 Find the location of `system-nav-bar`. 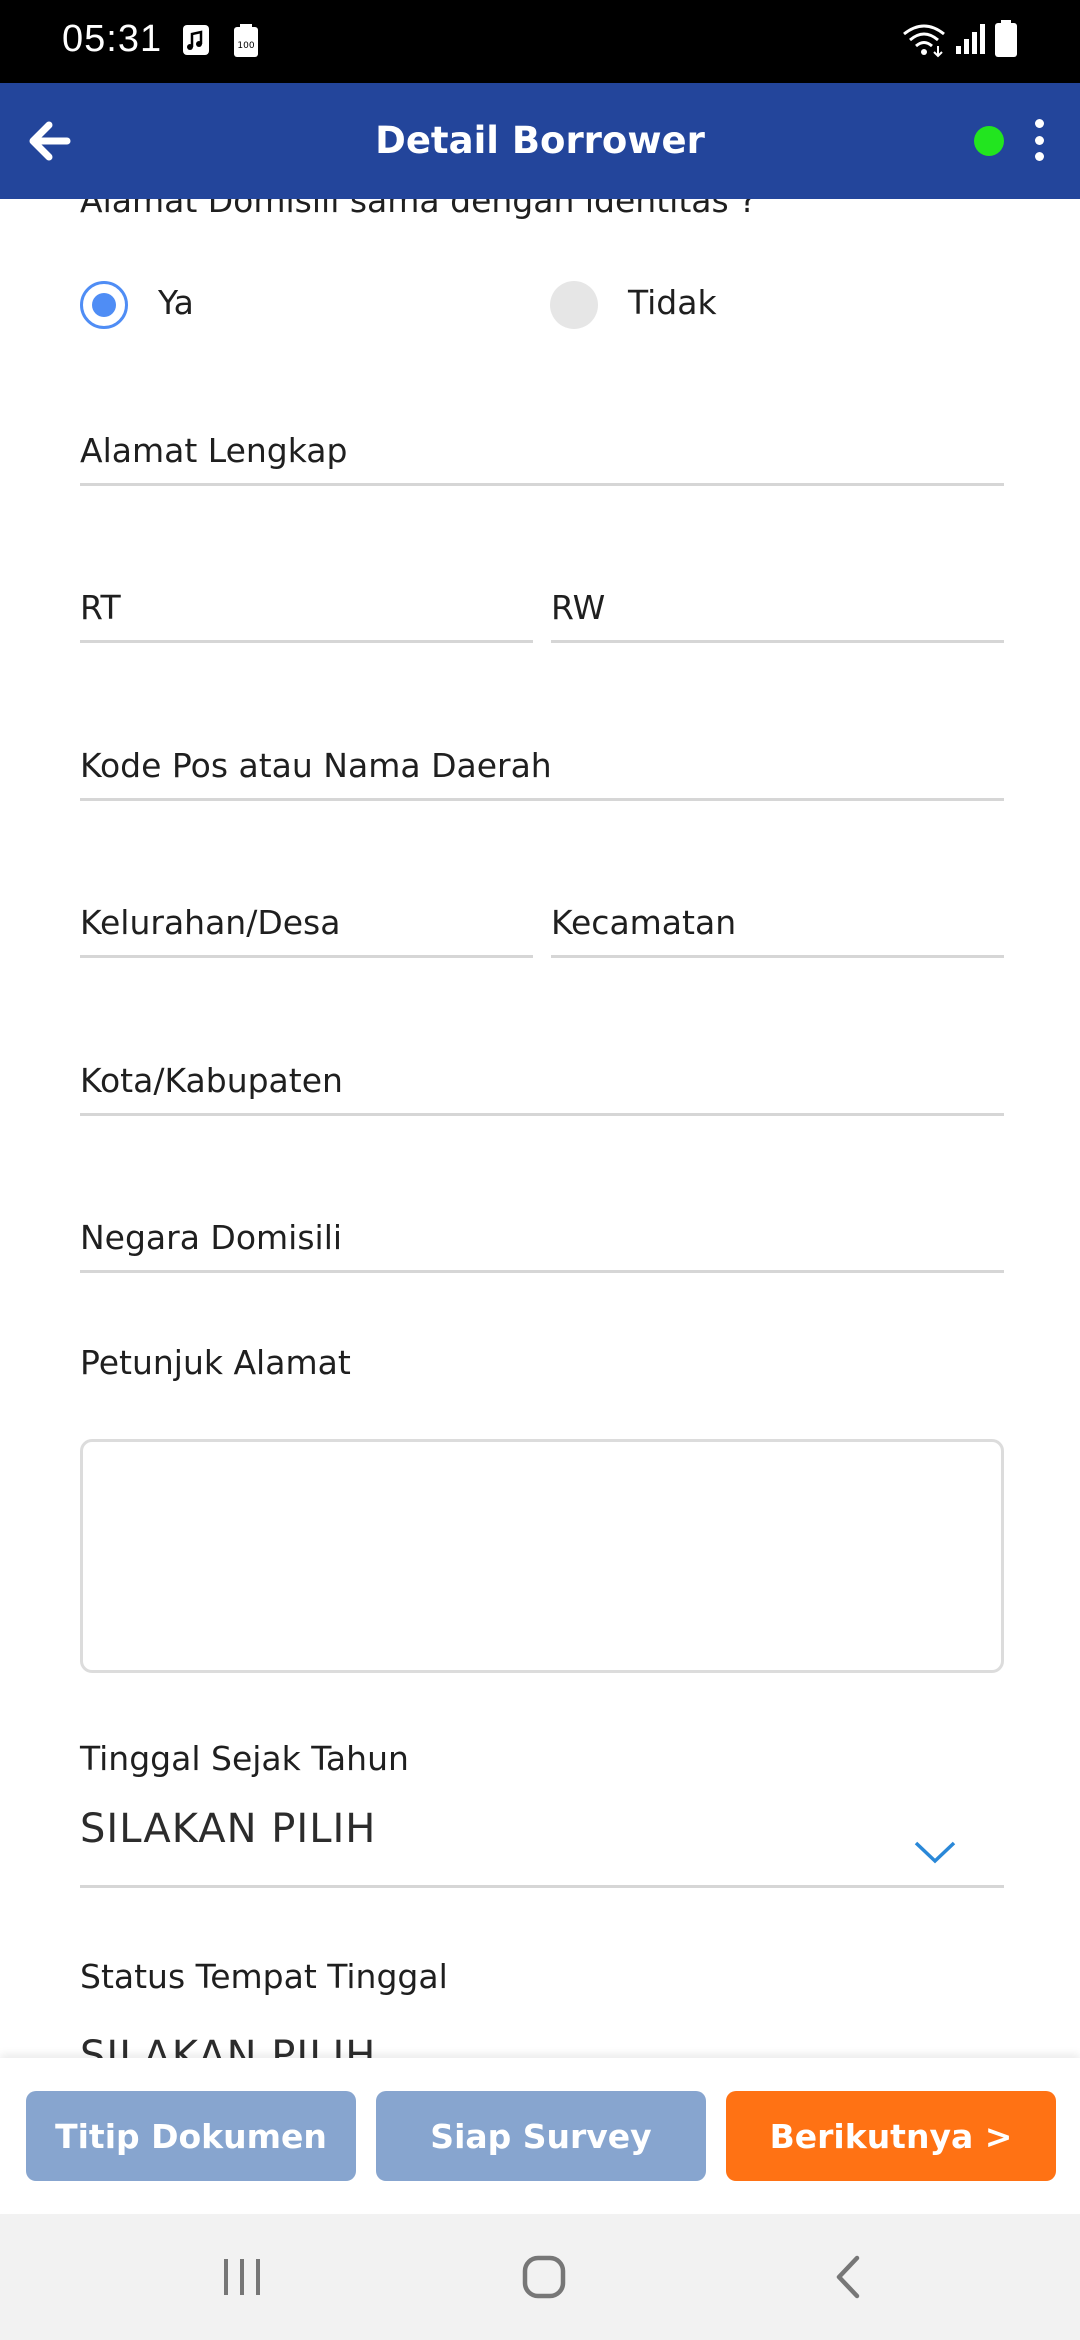

system-nav-bar is located at coordinates (540, 2277).